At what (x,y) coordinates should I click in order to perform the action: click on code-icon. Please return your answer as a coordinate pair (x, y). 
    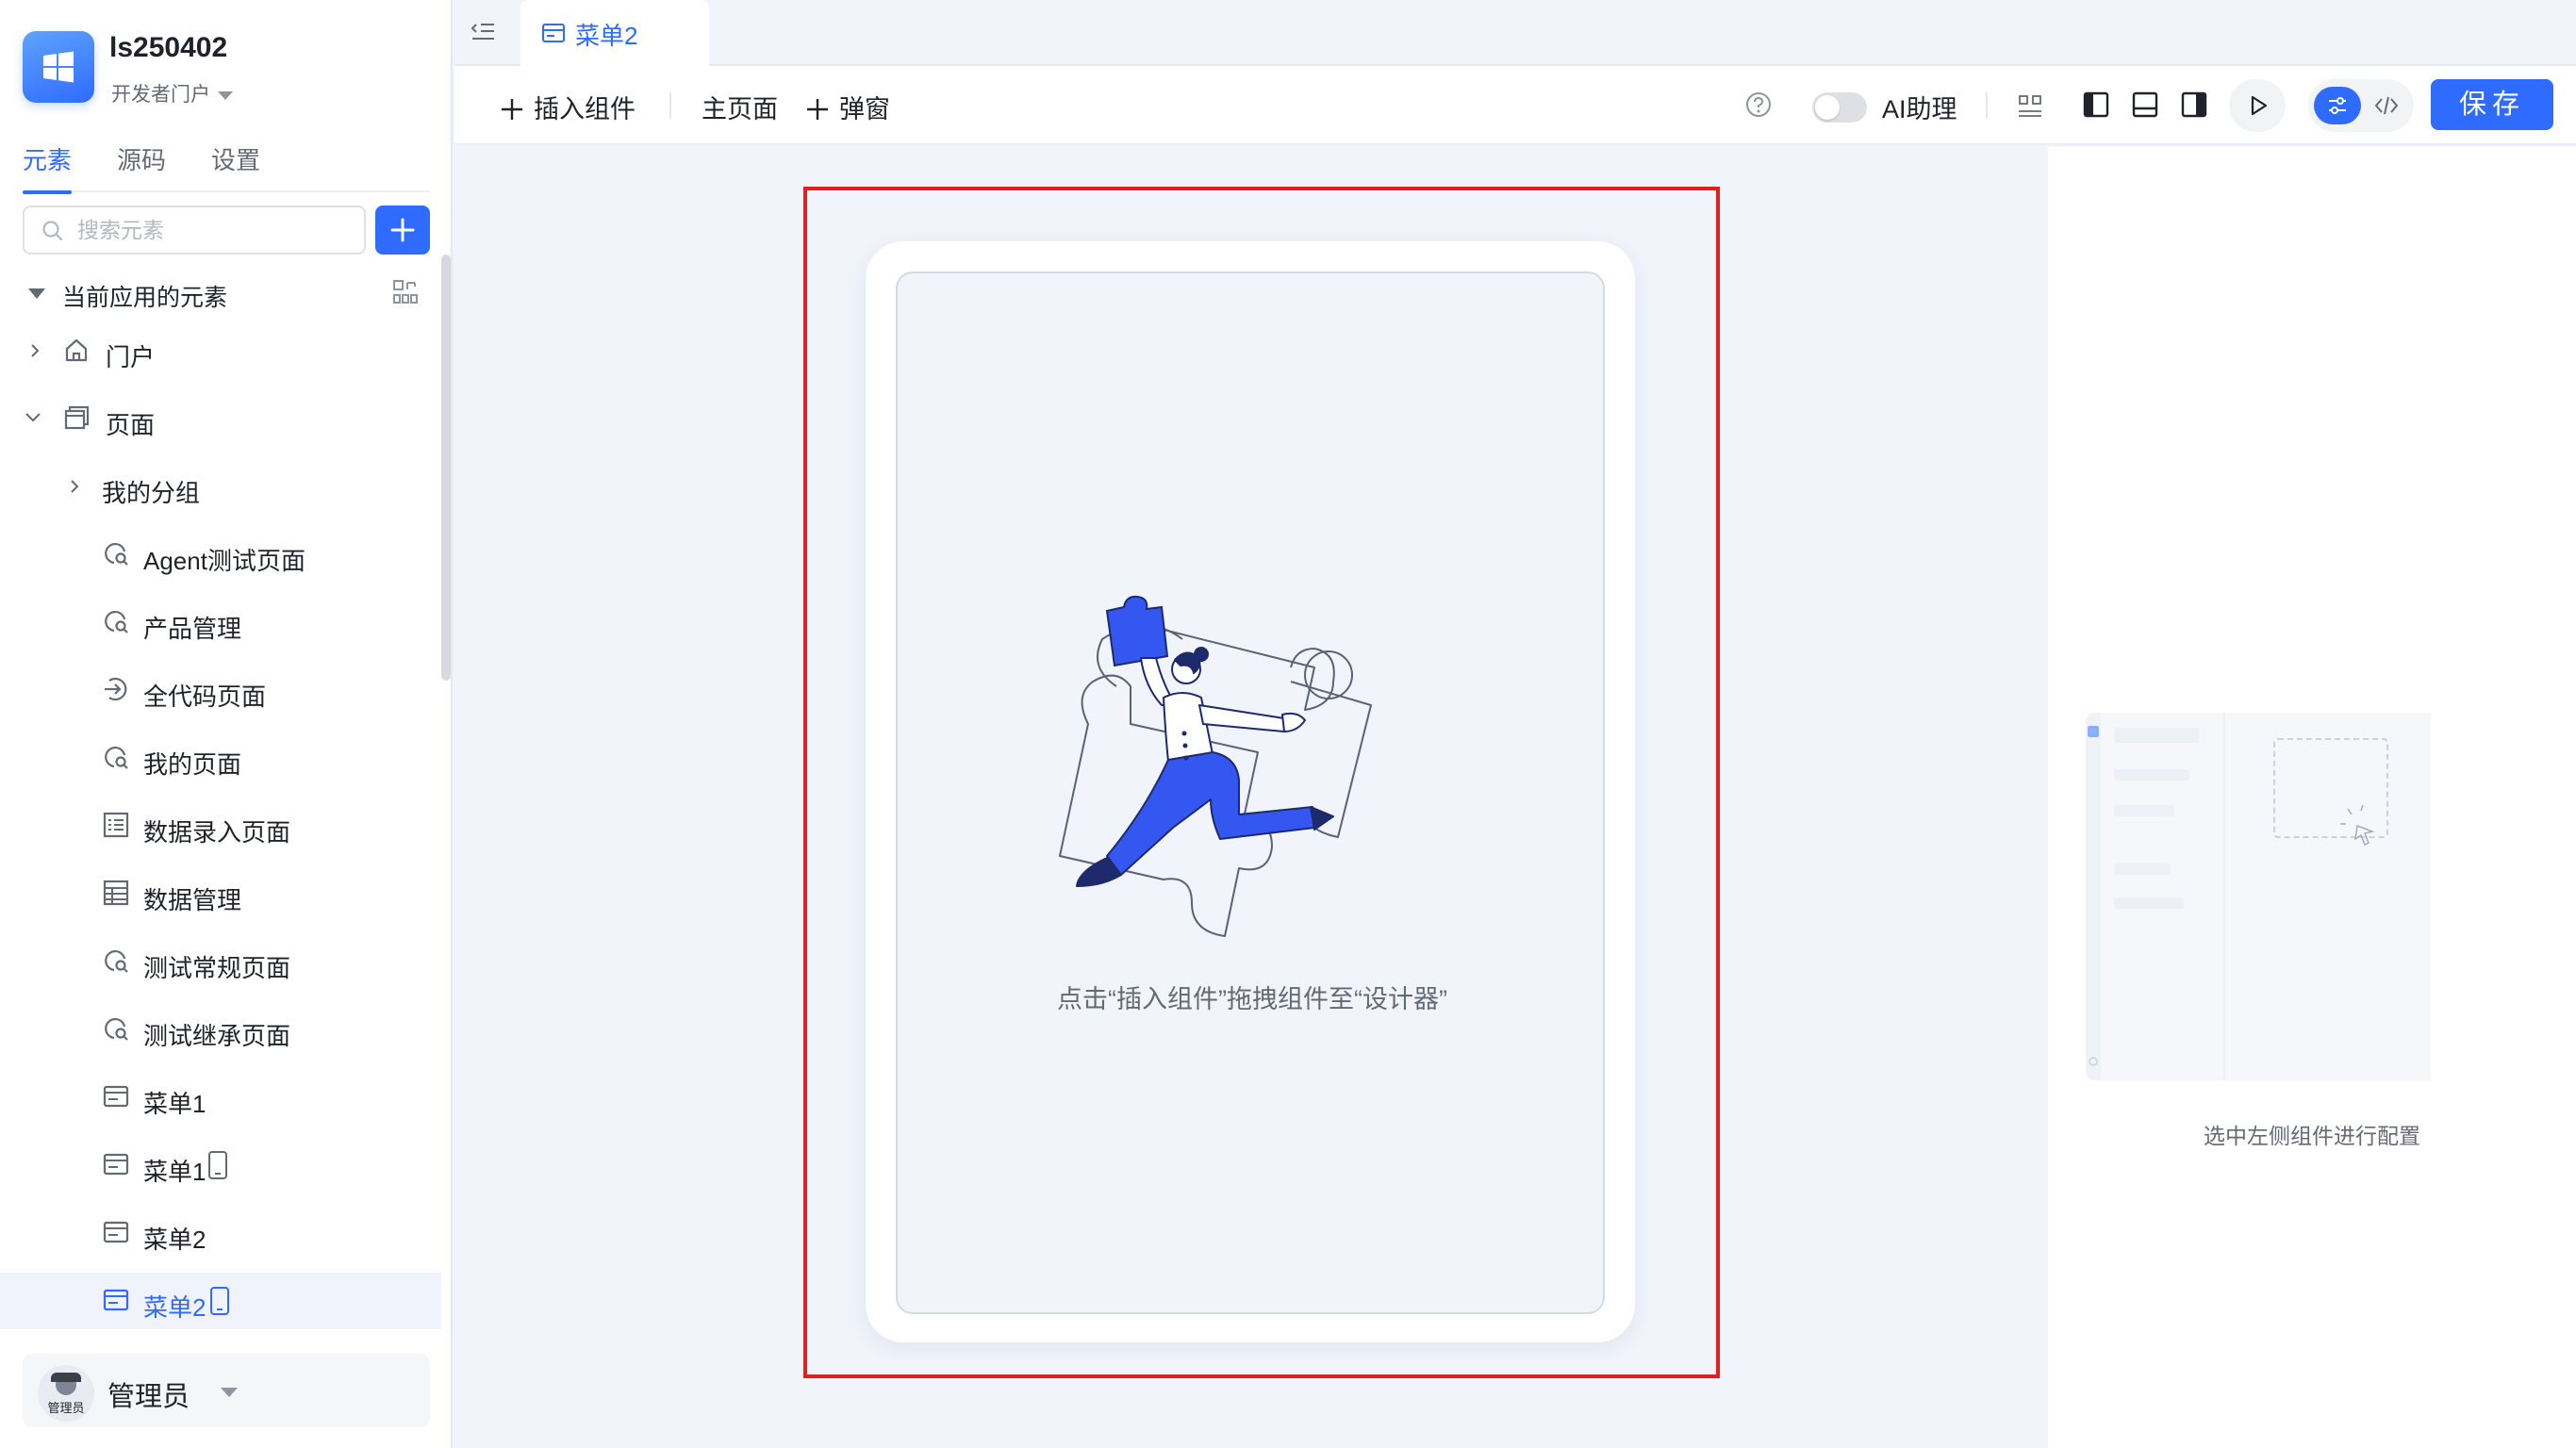
    Looking at the image, I should click on (2386, 105).